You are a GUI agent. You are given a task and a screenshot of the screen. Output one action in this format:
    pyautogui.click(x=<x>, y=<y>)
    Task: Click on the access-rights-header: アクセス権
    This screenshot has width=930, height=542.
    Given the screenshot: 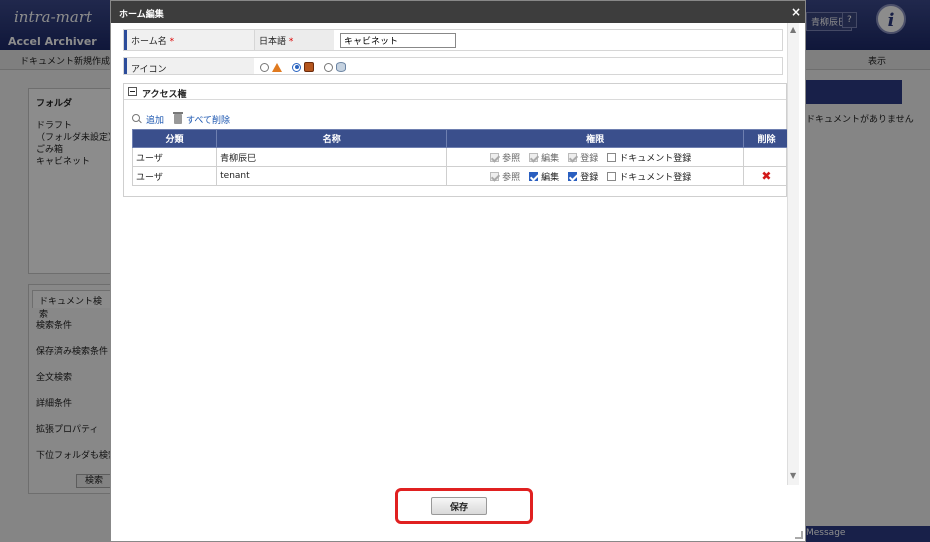 What is the action you would take?
    pyautogui.click(x=455, y=92)
    